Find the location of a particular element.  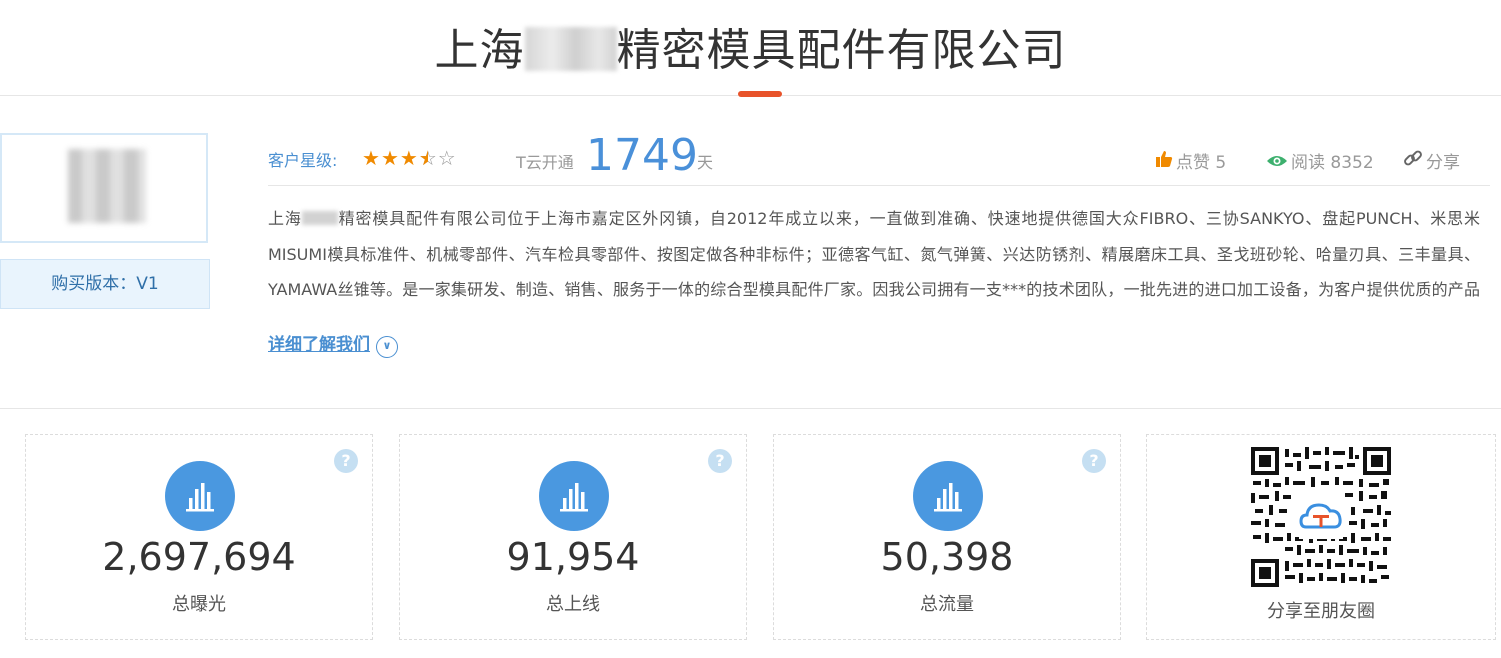

description-prefix: 上海 is located at coordinates (285, 218).